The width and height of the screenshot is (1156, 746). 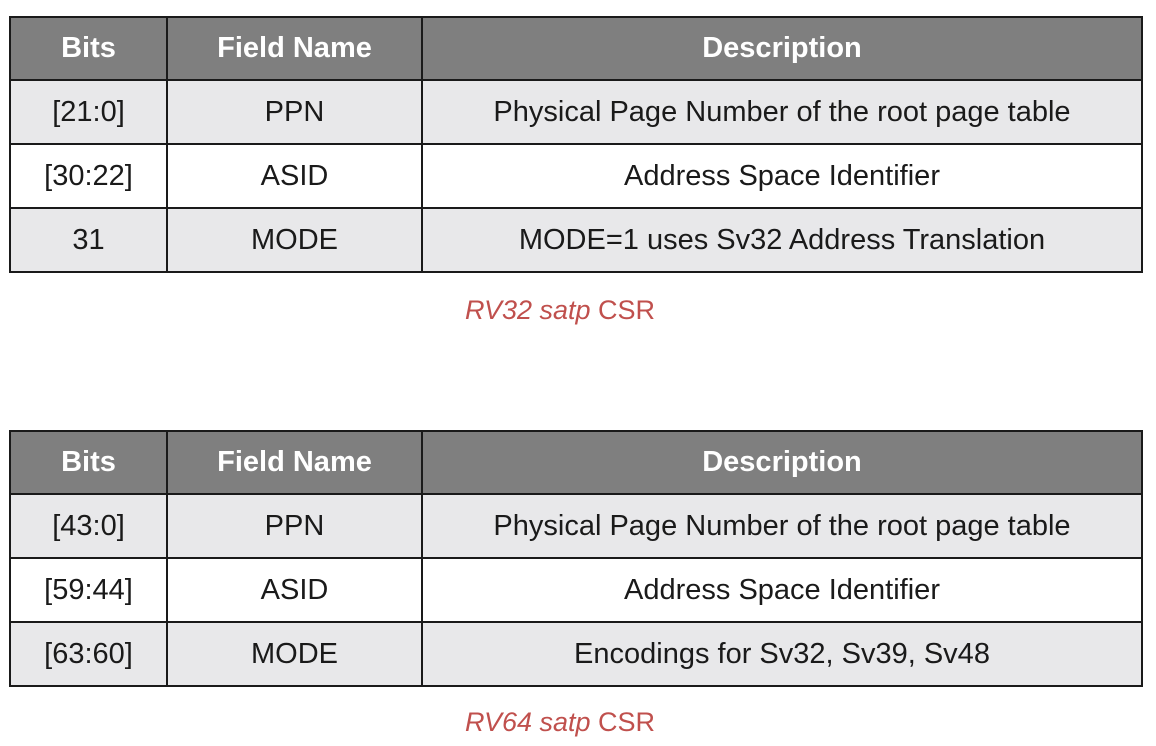 What do you see at coordinates (88, 176) in the screenshot?
I see `cell-bits: [30:22]` at bounding box center [88, 176].